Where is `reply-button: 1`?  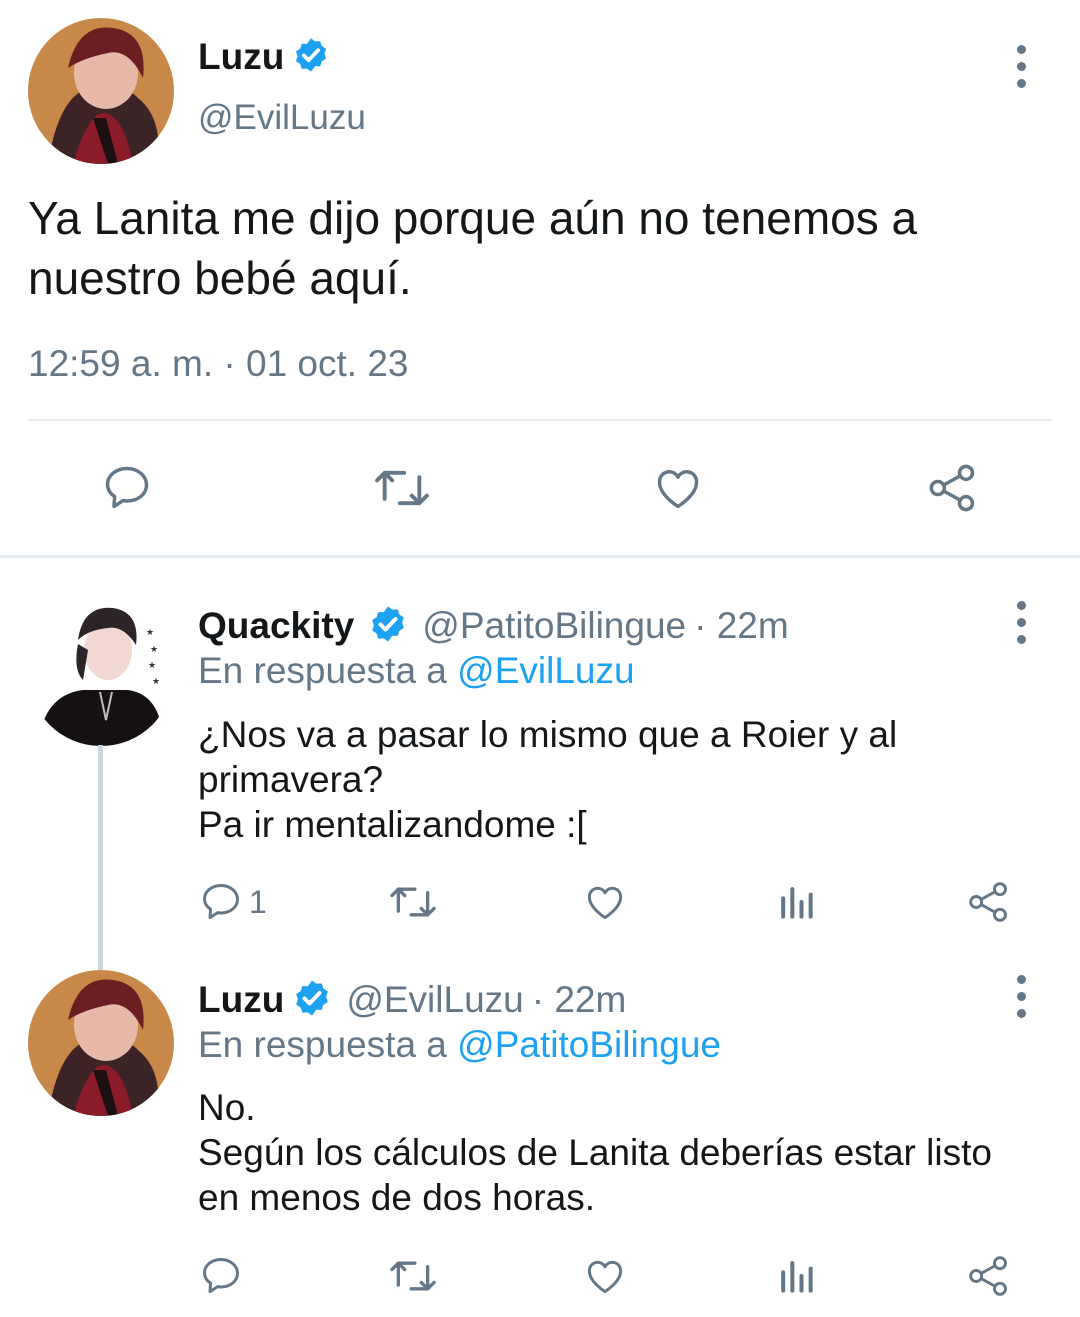
reply-button: 1 is located at coordinates (233, 902).